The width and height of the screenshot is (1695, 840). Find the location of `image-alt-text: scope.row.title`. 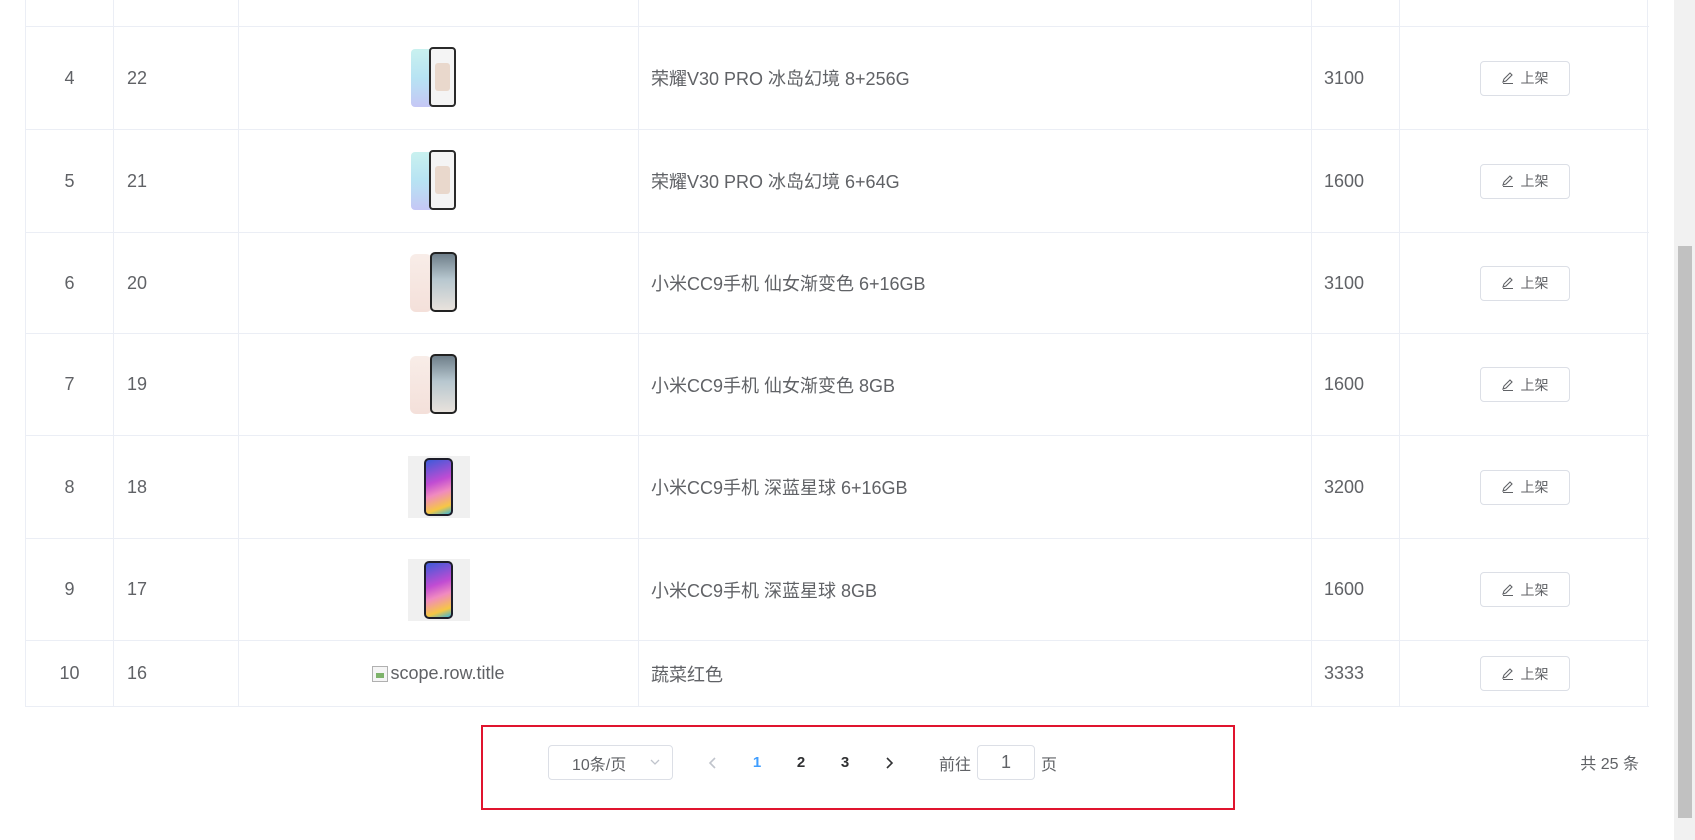

image-alt-text: scope.row.title is located at coordinates (447, 673).